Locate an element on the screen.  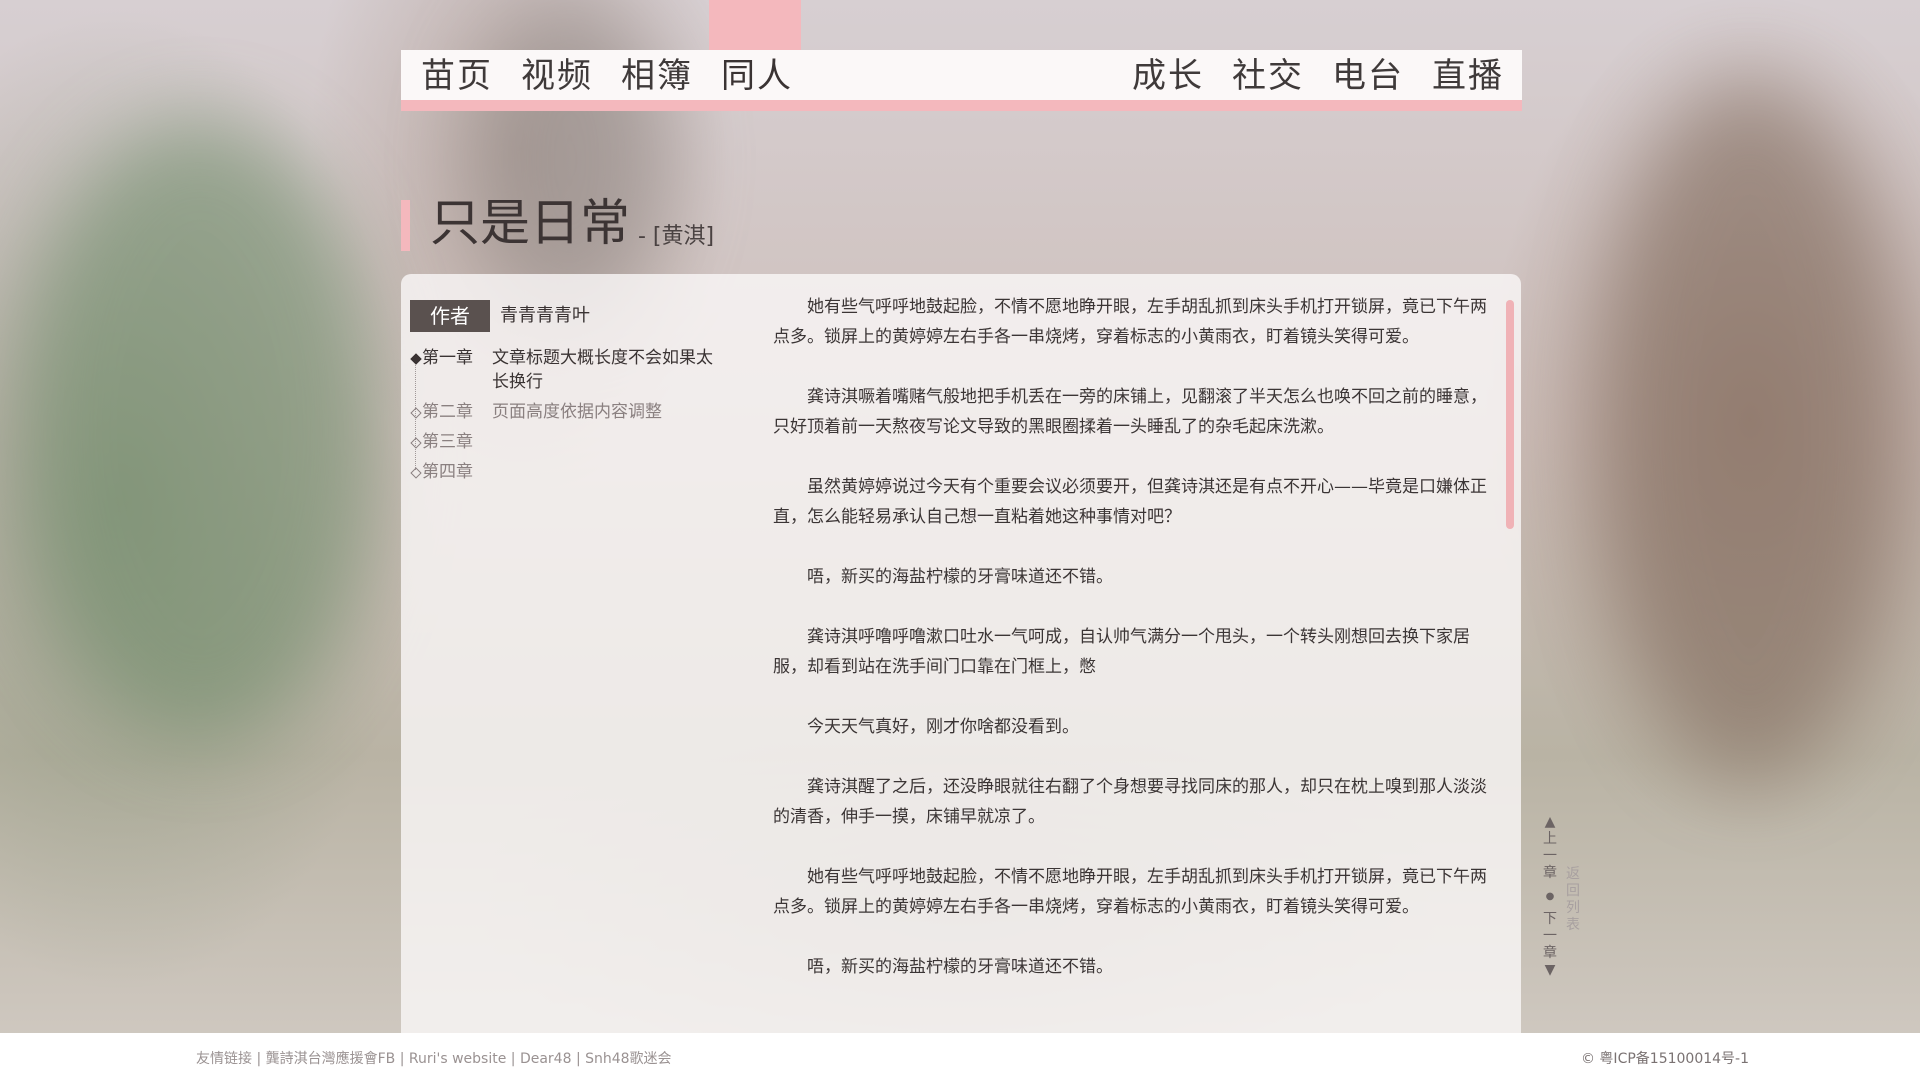
nav-item-live: 直播 is located at coordinates (1468, 76).